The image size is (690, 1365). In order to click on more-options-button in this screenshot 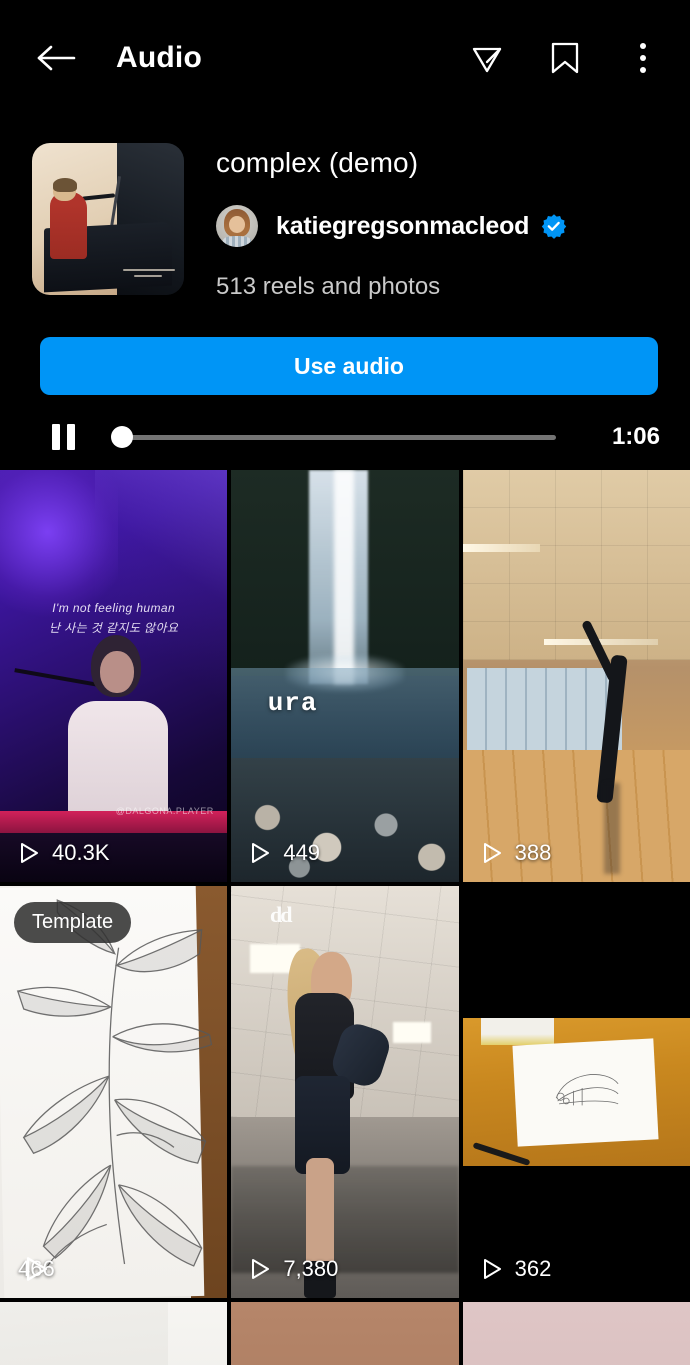, I will do `click(643, 58)`.